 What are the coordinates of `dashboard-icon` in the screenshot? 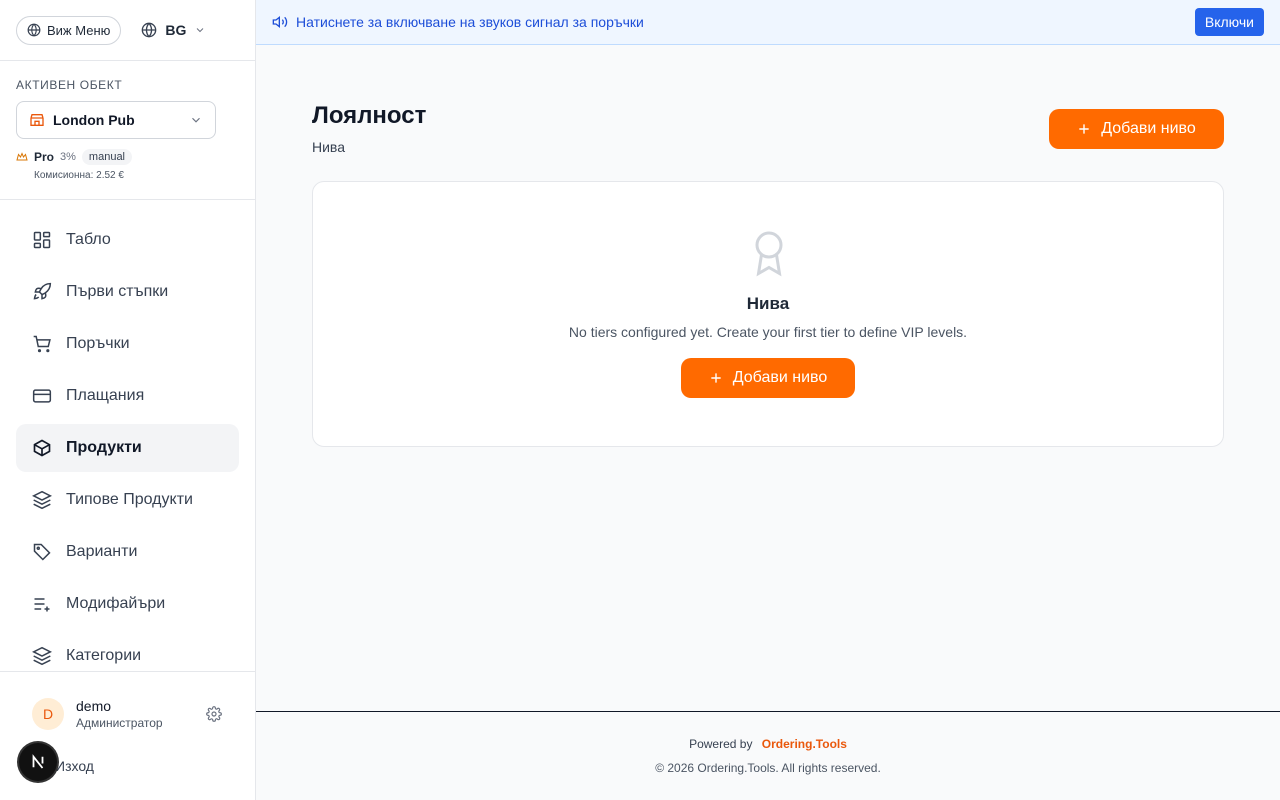 It's located at (42, 240).